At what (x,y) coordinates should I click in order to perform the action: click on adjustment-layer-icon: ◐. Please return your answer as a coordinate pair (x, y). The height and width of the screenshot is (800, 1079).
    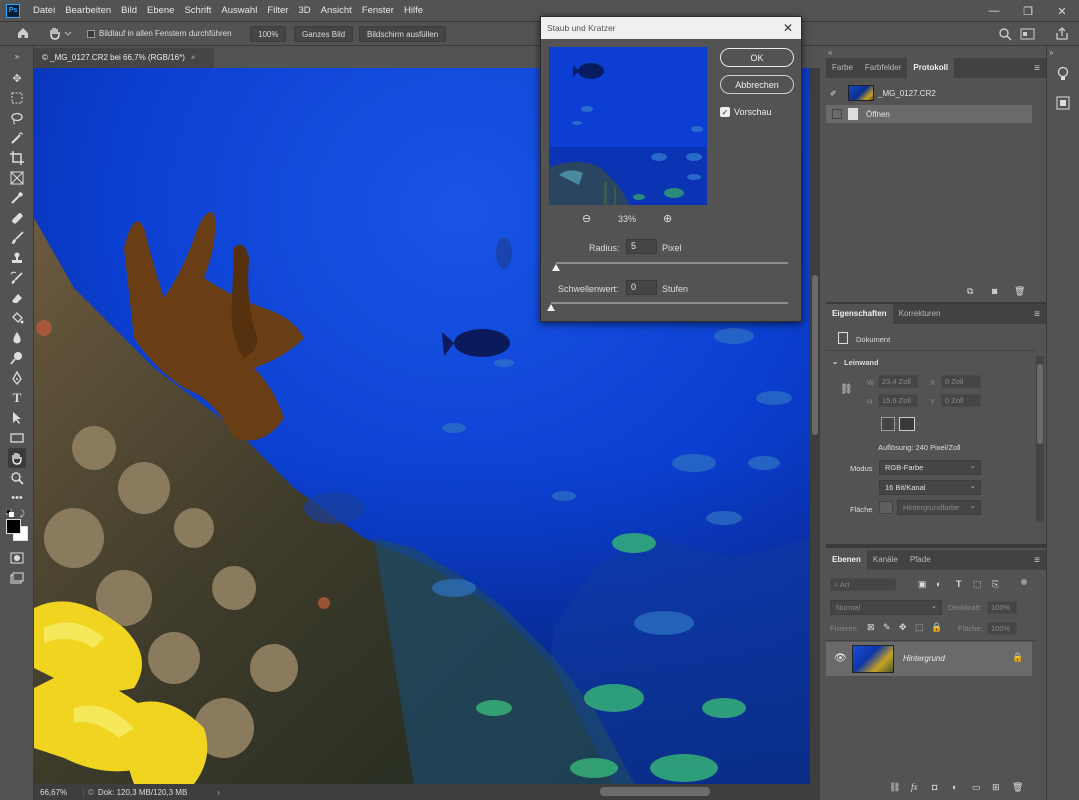
    Looking at the image, I should click on (954, 787).